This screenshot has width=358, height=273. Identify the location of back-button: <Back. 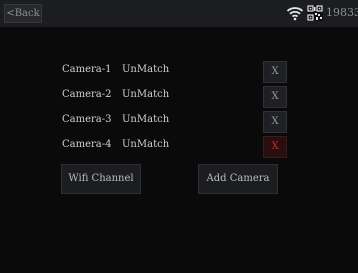
(23, 13).